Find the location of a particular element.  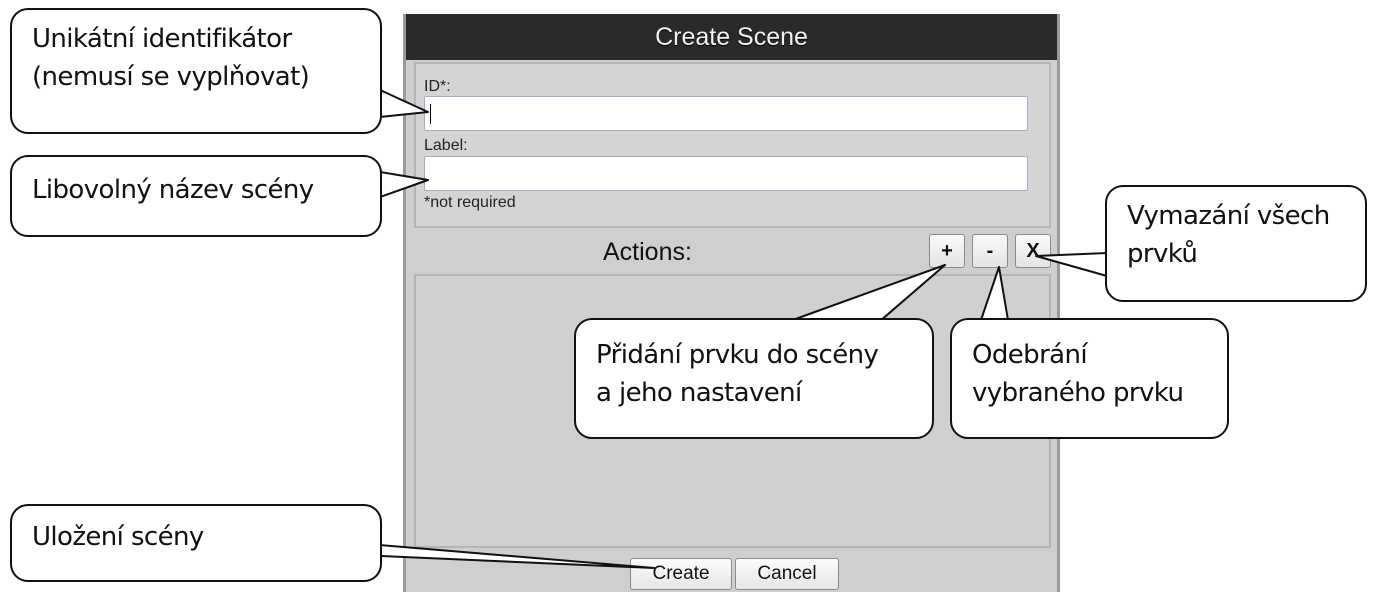

add-callout-line2: a jeho nastavení is located at coordinates (699, 393).